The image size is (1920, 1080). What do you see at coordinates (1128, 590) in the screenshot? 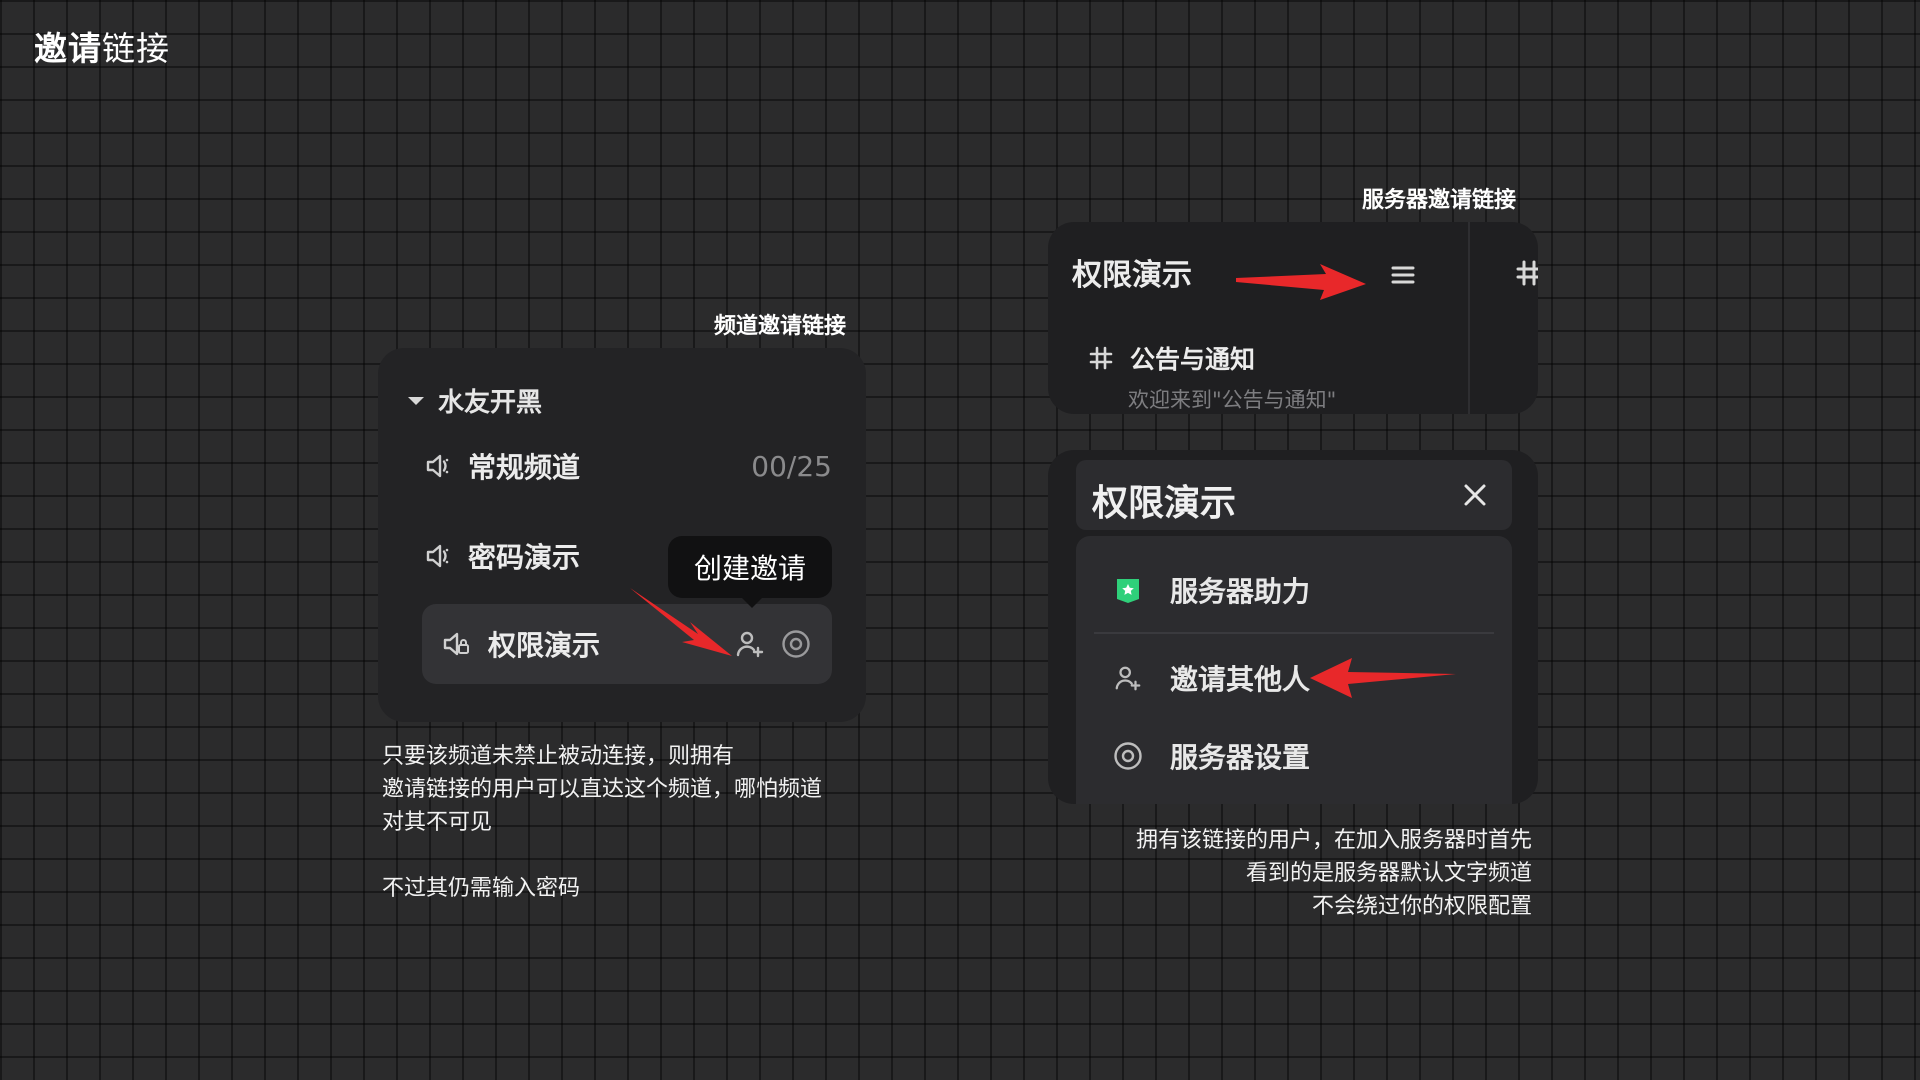
I see `boost-icon` at bounding box center [1128, 590].